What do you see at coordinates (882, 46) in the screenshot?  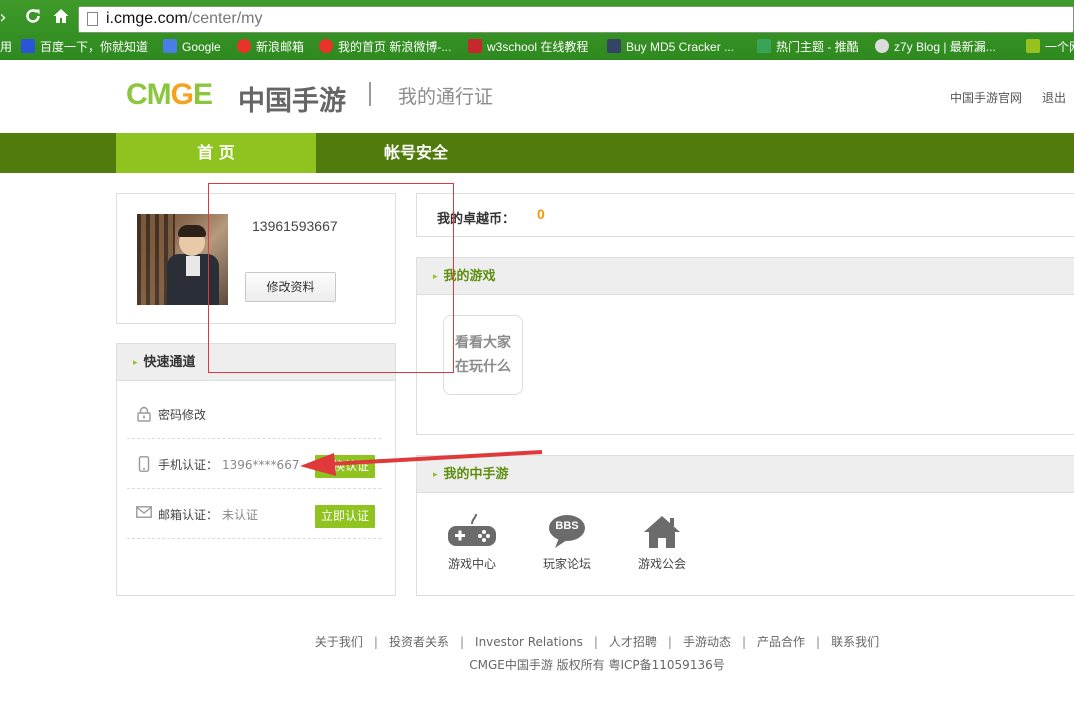 I see `blog-icon` at bounding box center [882, 46].